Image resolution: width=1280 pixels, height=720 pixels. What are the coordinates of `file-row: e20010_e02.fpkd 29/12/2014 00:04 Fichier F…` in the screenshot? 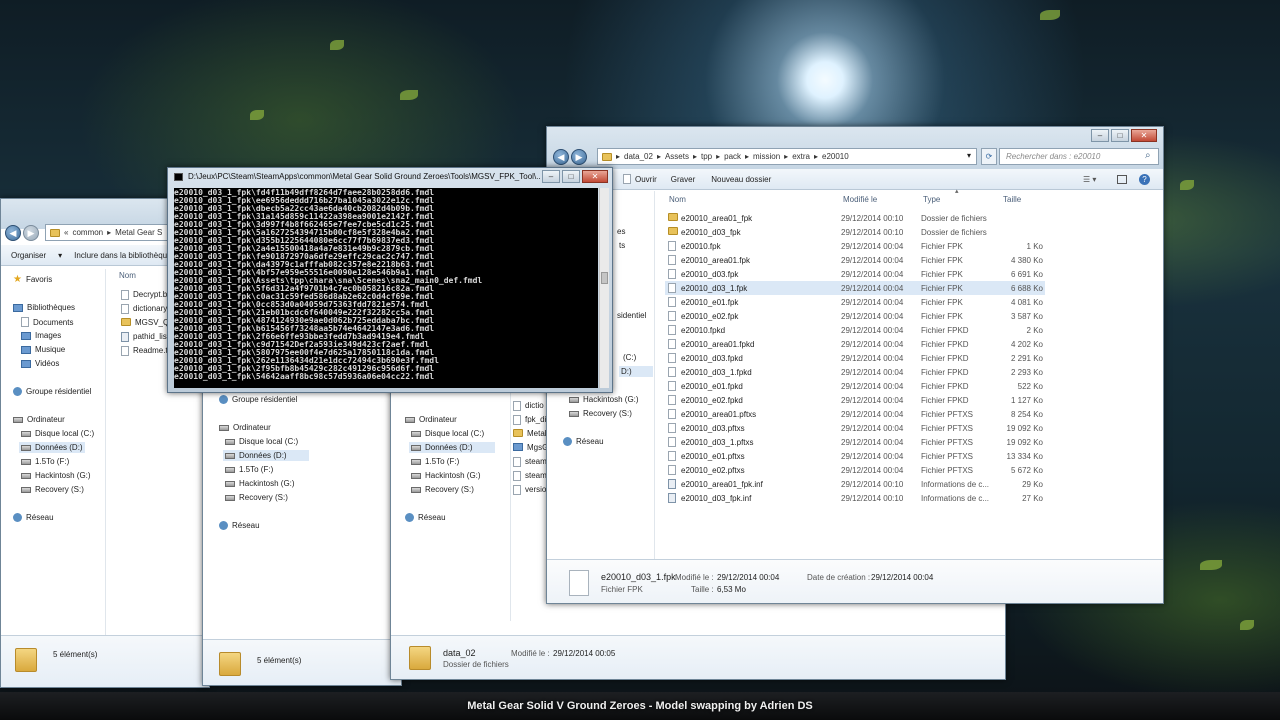 It's located at (855, 400).